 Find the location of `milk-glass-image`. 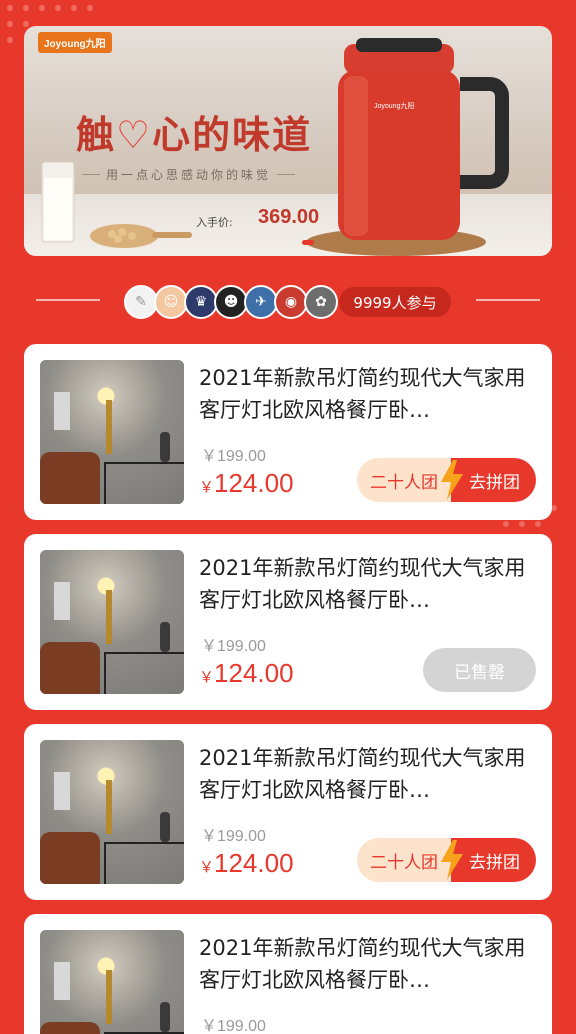

milk-glass-image is located at coordinates (58, 202).